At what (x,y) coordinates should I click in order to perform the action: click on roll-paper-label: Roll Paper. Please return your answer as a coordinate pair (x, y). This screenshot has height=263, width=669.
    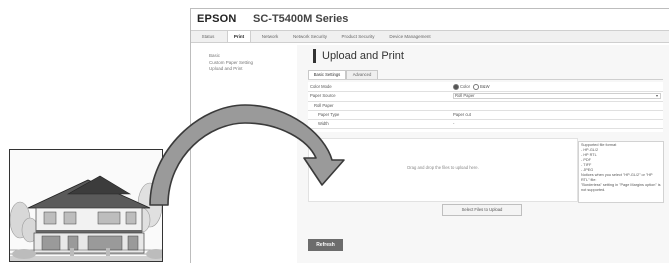
    Looking at the image, I should click on (324, 105).